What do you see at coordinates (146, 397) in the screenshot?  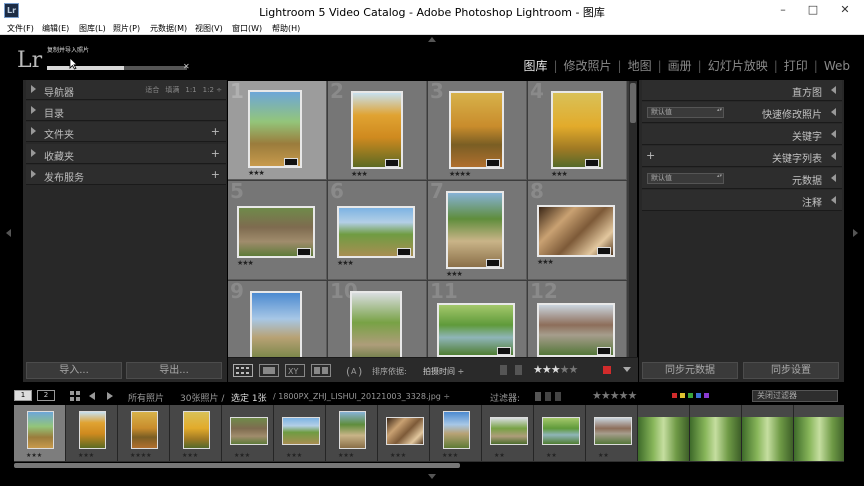 I see `source-label: 所有照片` at bounding box center [146, 397].